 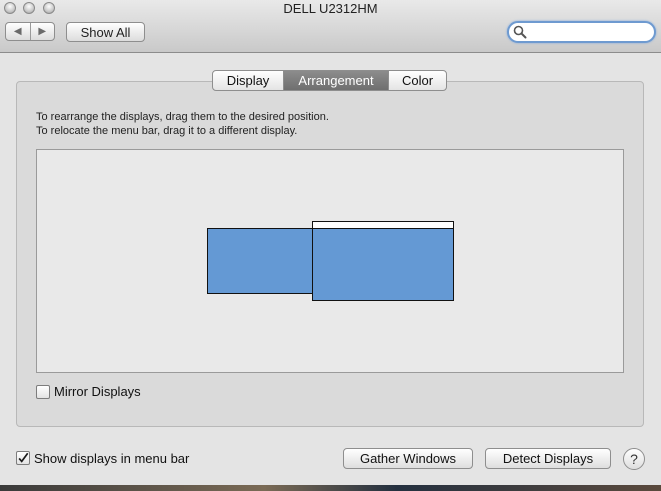 What do you see at coordinates (383, 264) in the screenshot?
I see `main-display` at bounding box center [383, 264].